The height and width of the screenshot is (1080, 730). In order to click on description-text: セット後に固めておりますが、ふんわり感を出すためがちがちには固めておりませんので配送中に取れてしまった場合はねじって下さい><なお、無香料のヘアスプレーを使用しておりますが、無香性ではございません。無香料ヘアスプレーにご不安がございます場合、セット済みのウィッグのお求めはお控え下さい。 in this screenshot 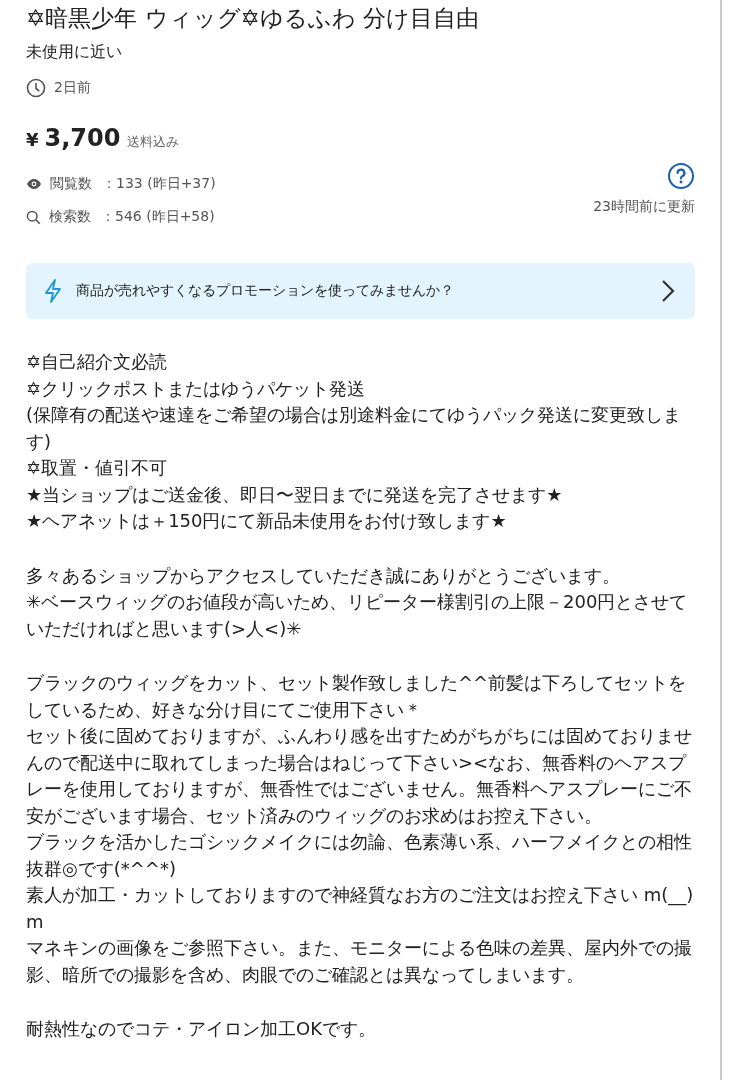, I will do `click(359, 776)`.